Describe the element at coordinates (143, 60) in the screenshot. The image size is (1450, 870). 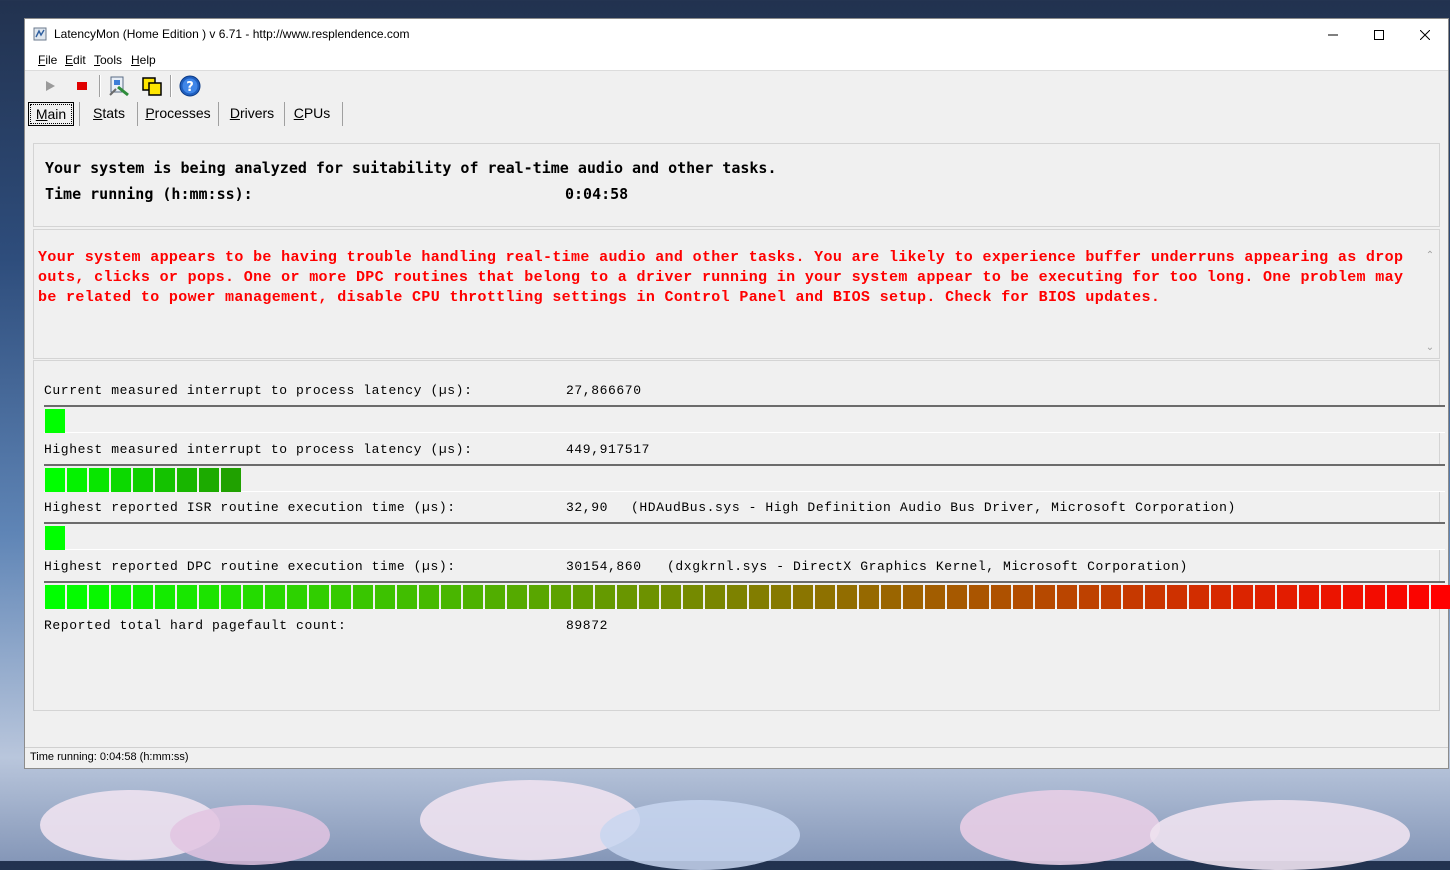
I see `menu-help: Help` at that location.